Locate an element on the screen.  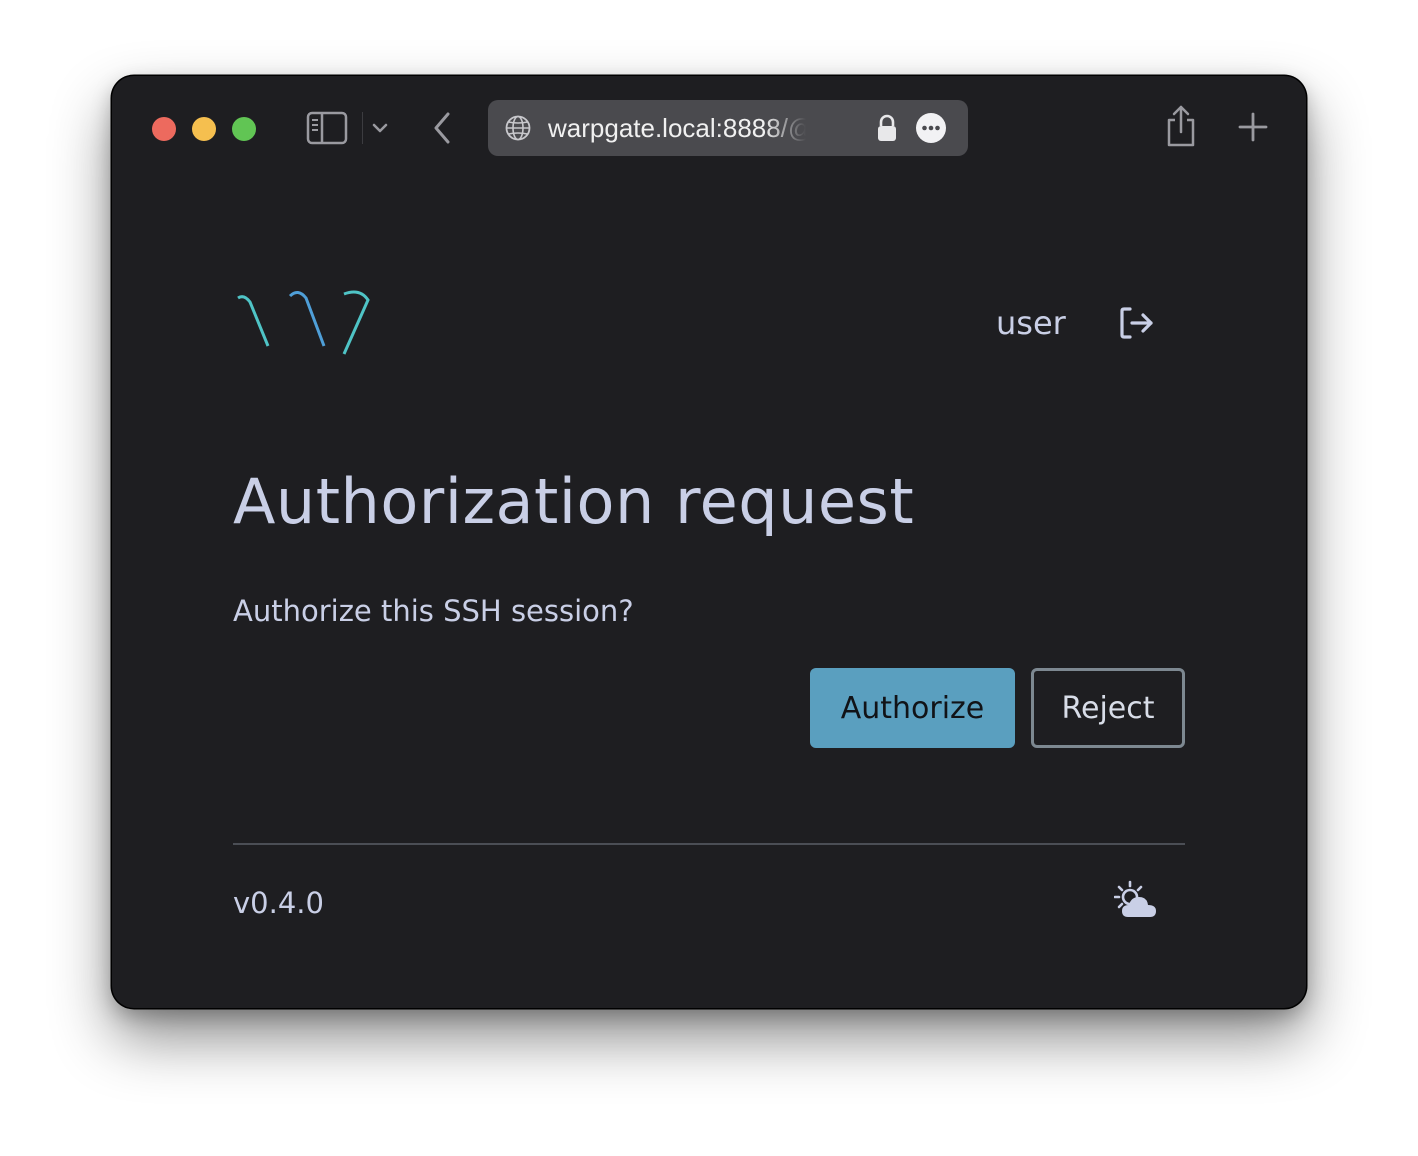
url-text: warpgate.local:8888/@warpgate is located at coordinates (677, 128).